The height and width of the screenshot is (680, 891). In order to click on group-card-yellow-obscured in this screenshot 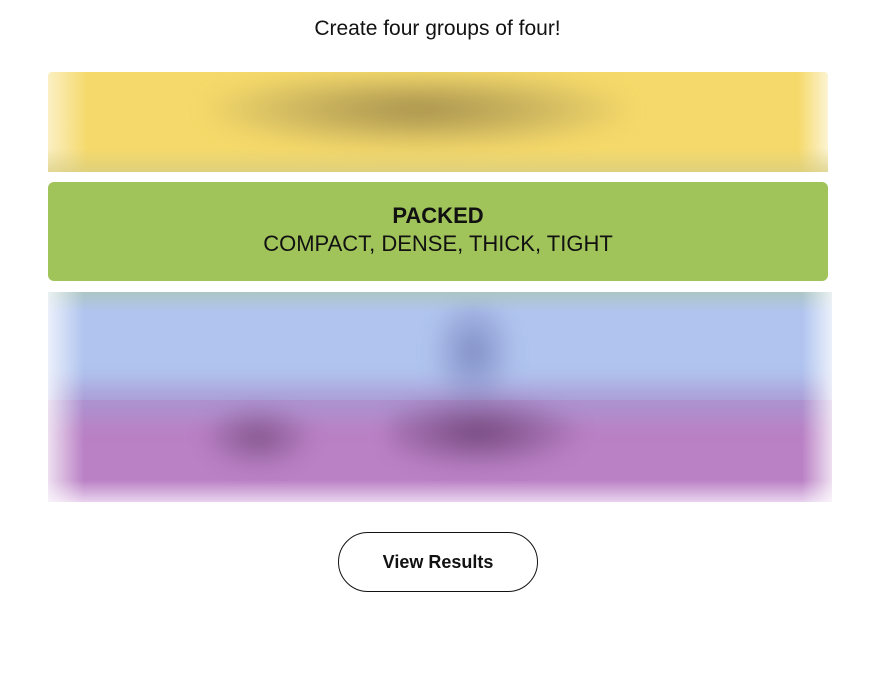, I will do `click(438, 122)`.